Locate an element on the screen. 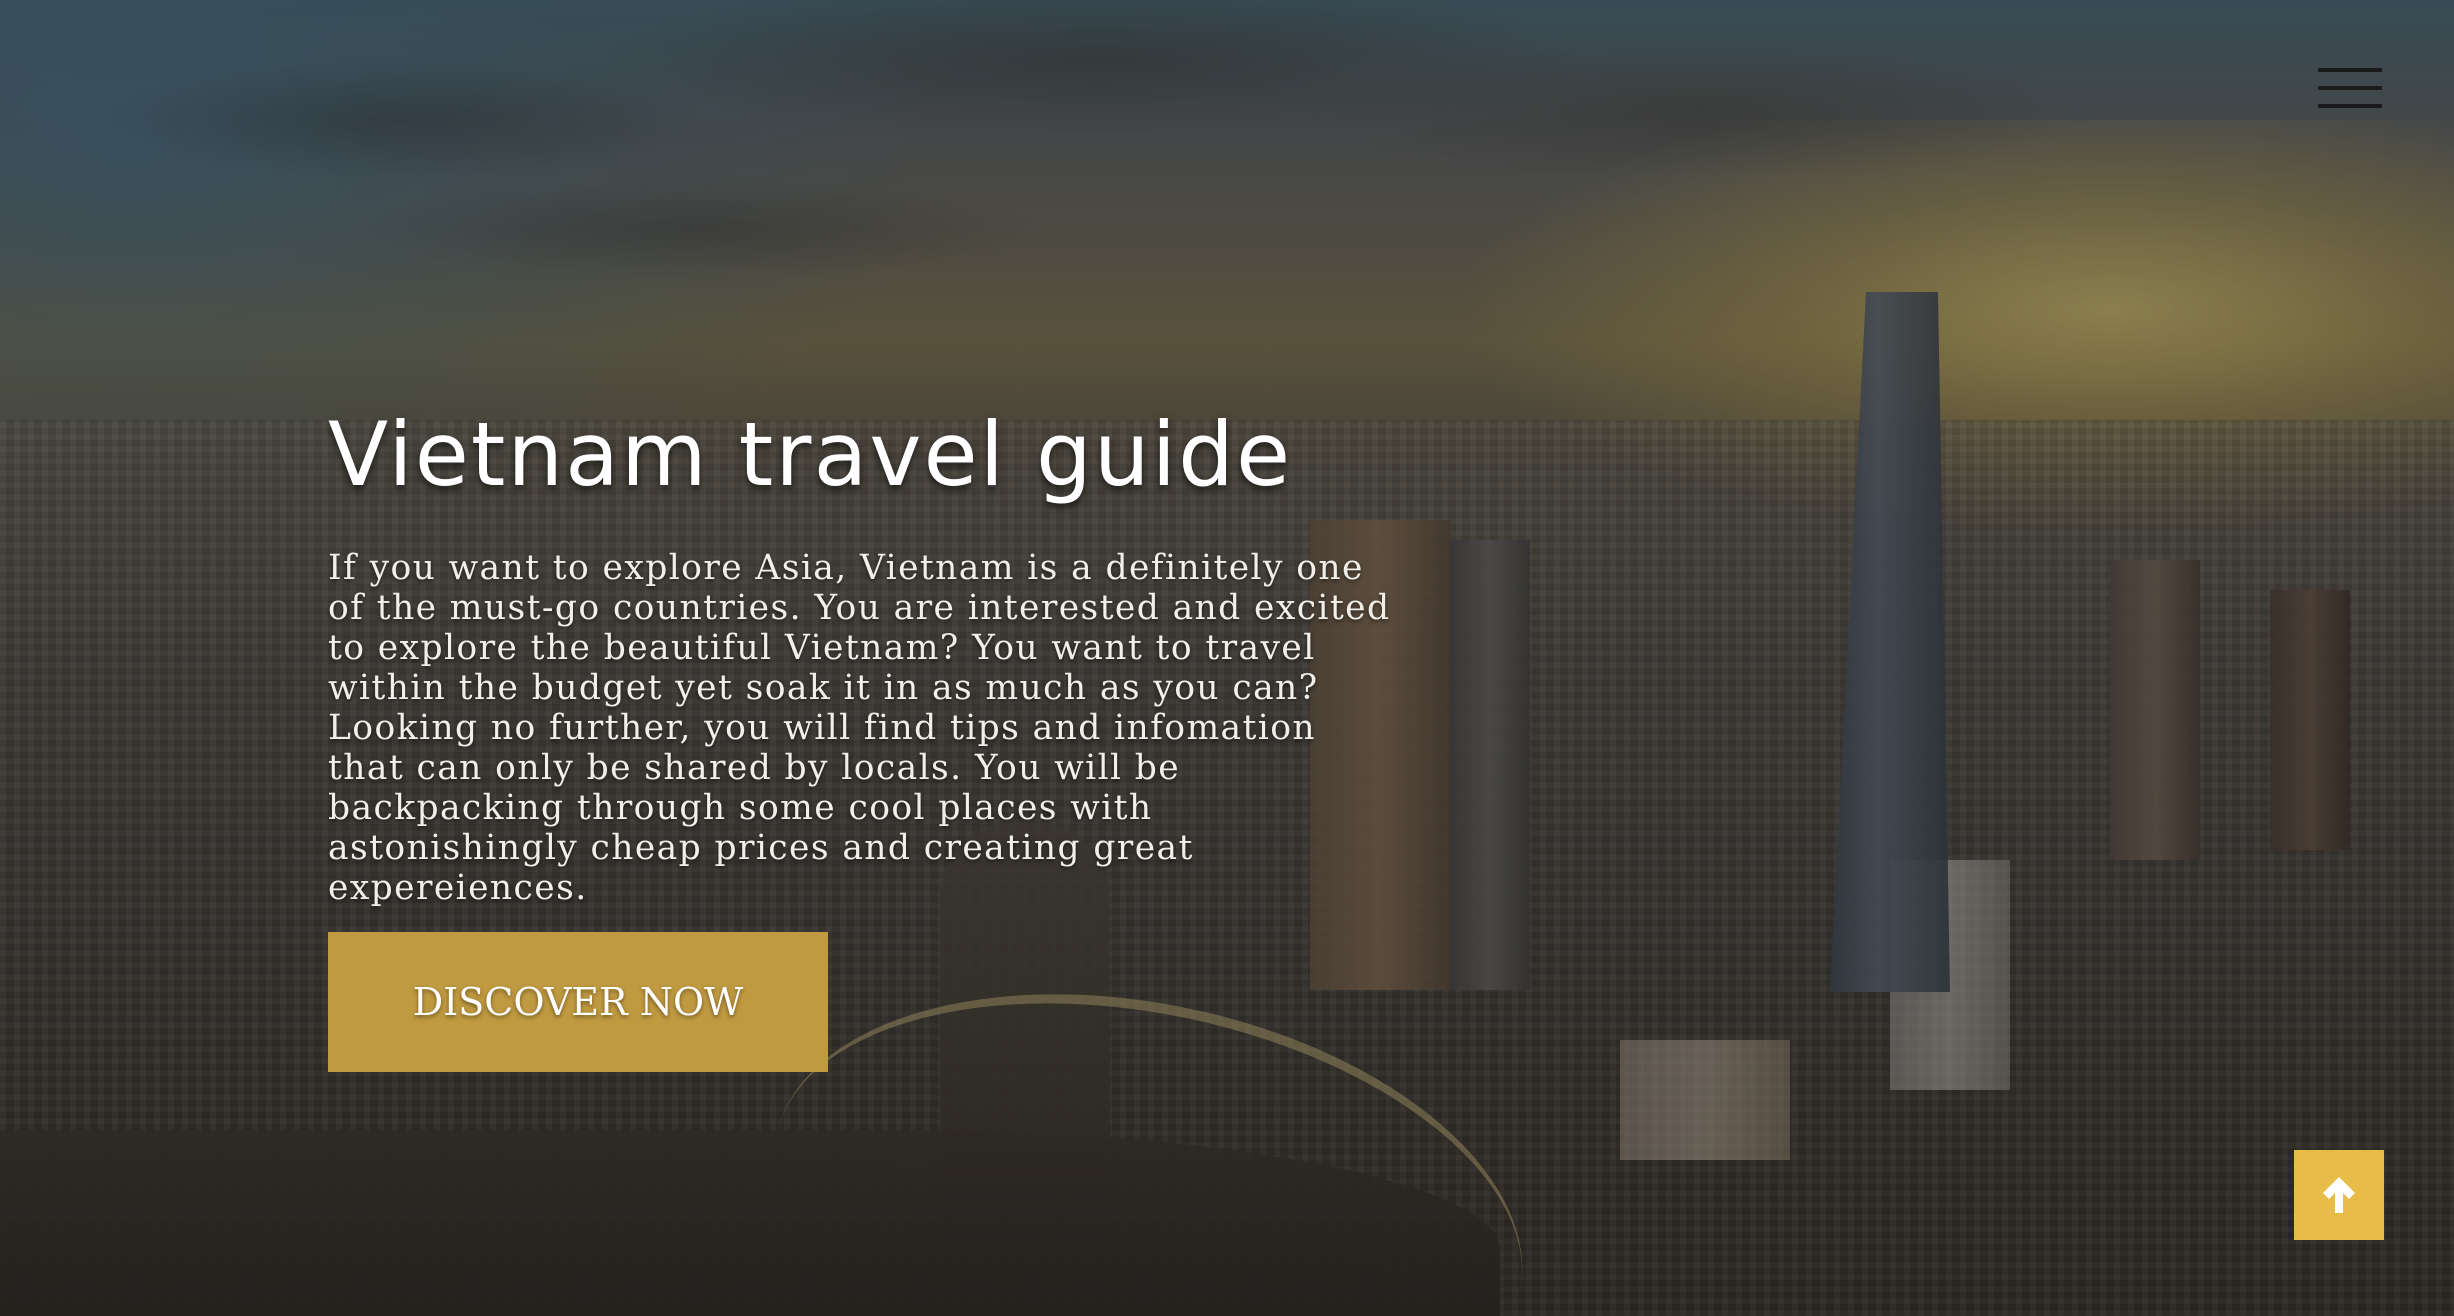 This screenshot has height=1316, width=2454. arrow-up-icon is located at coordinates (2339, 1195).